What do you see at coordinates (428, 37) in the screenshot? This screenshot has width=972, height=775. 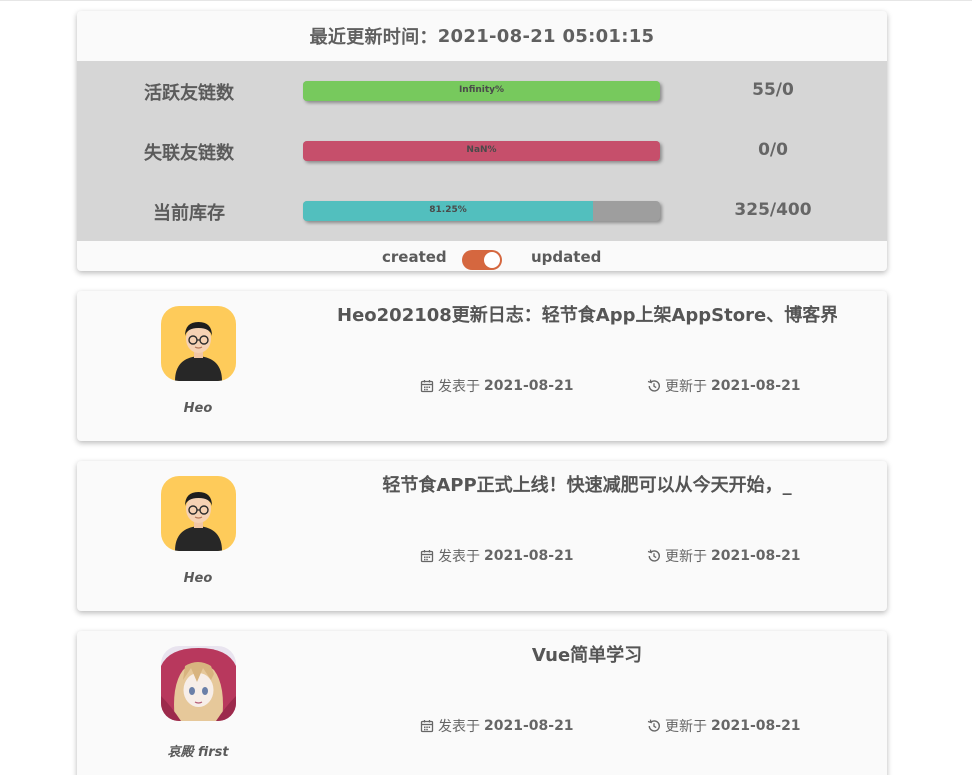 I see `last-updated-sep: ：` at bounding box center [428, 37].